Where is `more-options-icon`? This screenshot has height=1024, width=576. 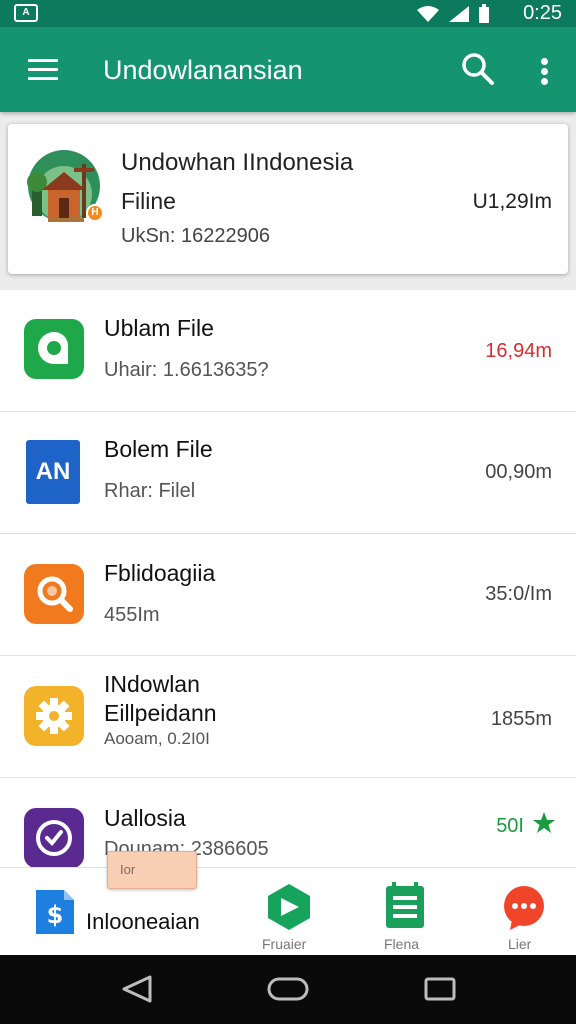 more-options-icon is located at coordinates (545, 71).